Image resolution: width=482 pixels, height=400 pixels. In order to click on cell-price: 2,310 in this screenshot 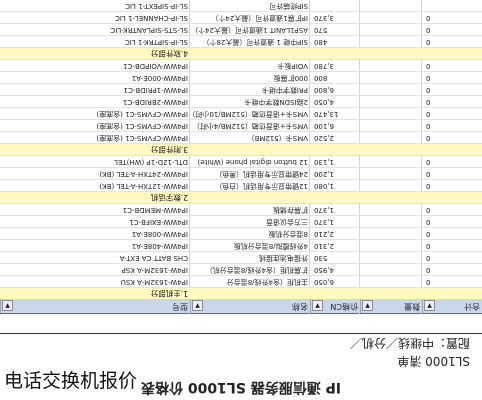, I will do `click(324, 246)`.